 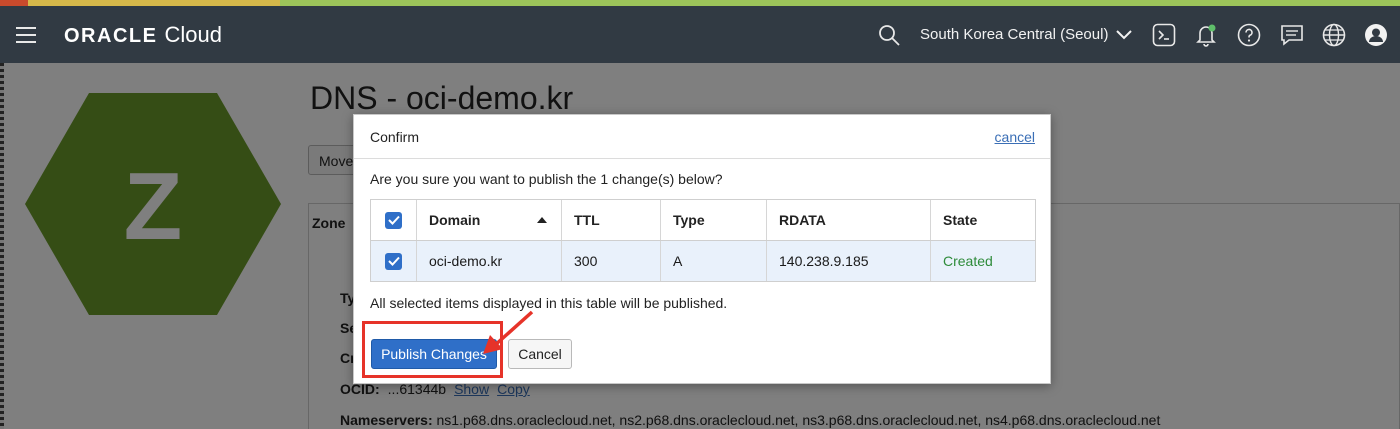 What do you see at coordinates (489, 220) in the screenshot?
I see `column-header-domain: Domain` at bounding box center [489, 220].